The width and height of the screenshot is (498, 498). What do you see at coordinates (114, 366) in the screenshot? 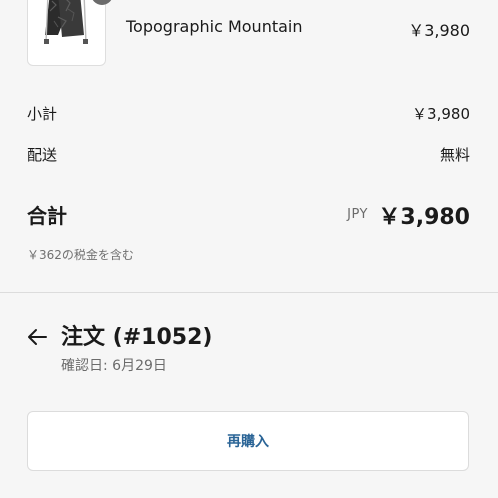
I see `confirmation-date: 確認日: 6月29日` at bounding box center [114, 366].